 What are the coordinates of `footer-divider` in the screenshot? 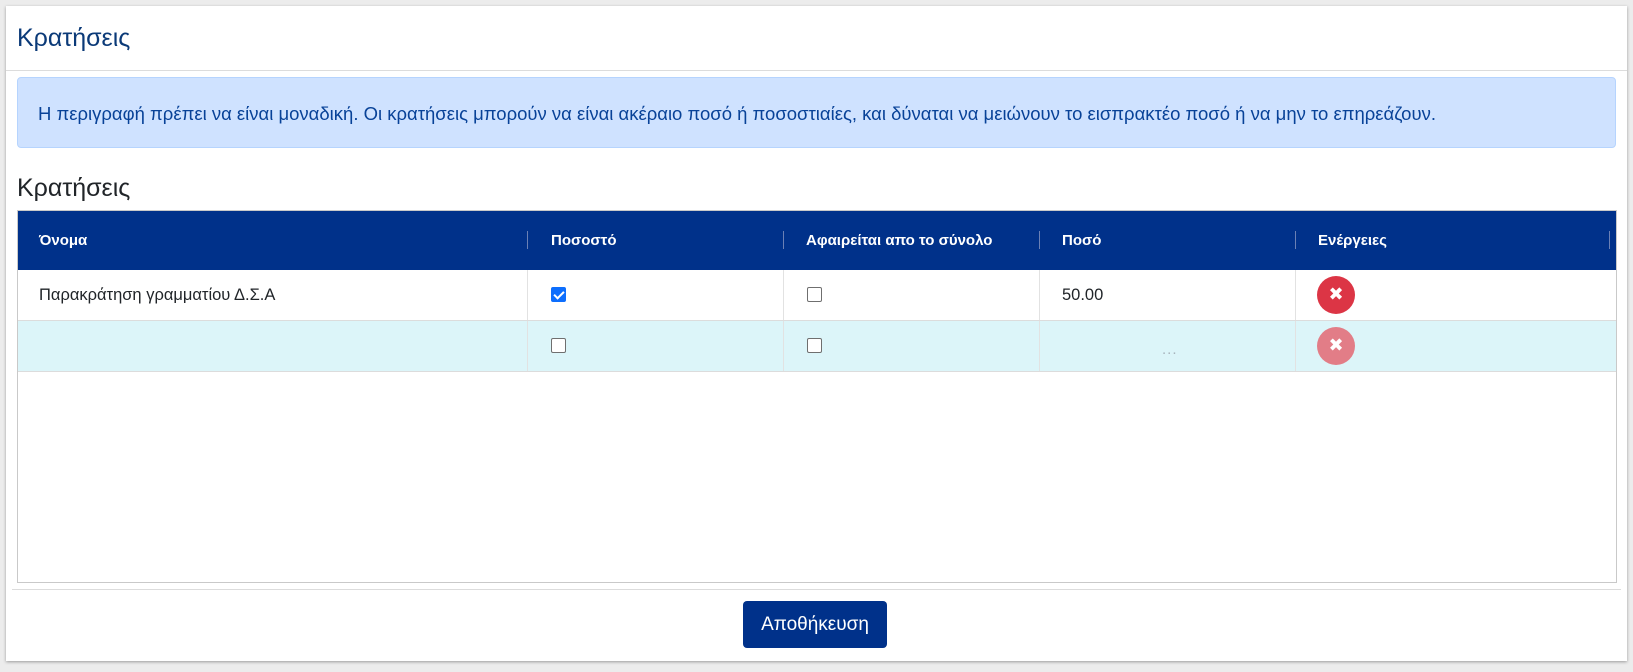 It's located at (816, 589).